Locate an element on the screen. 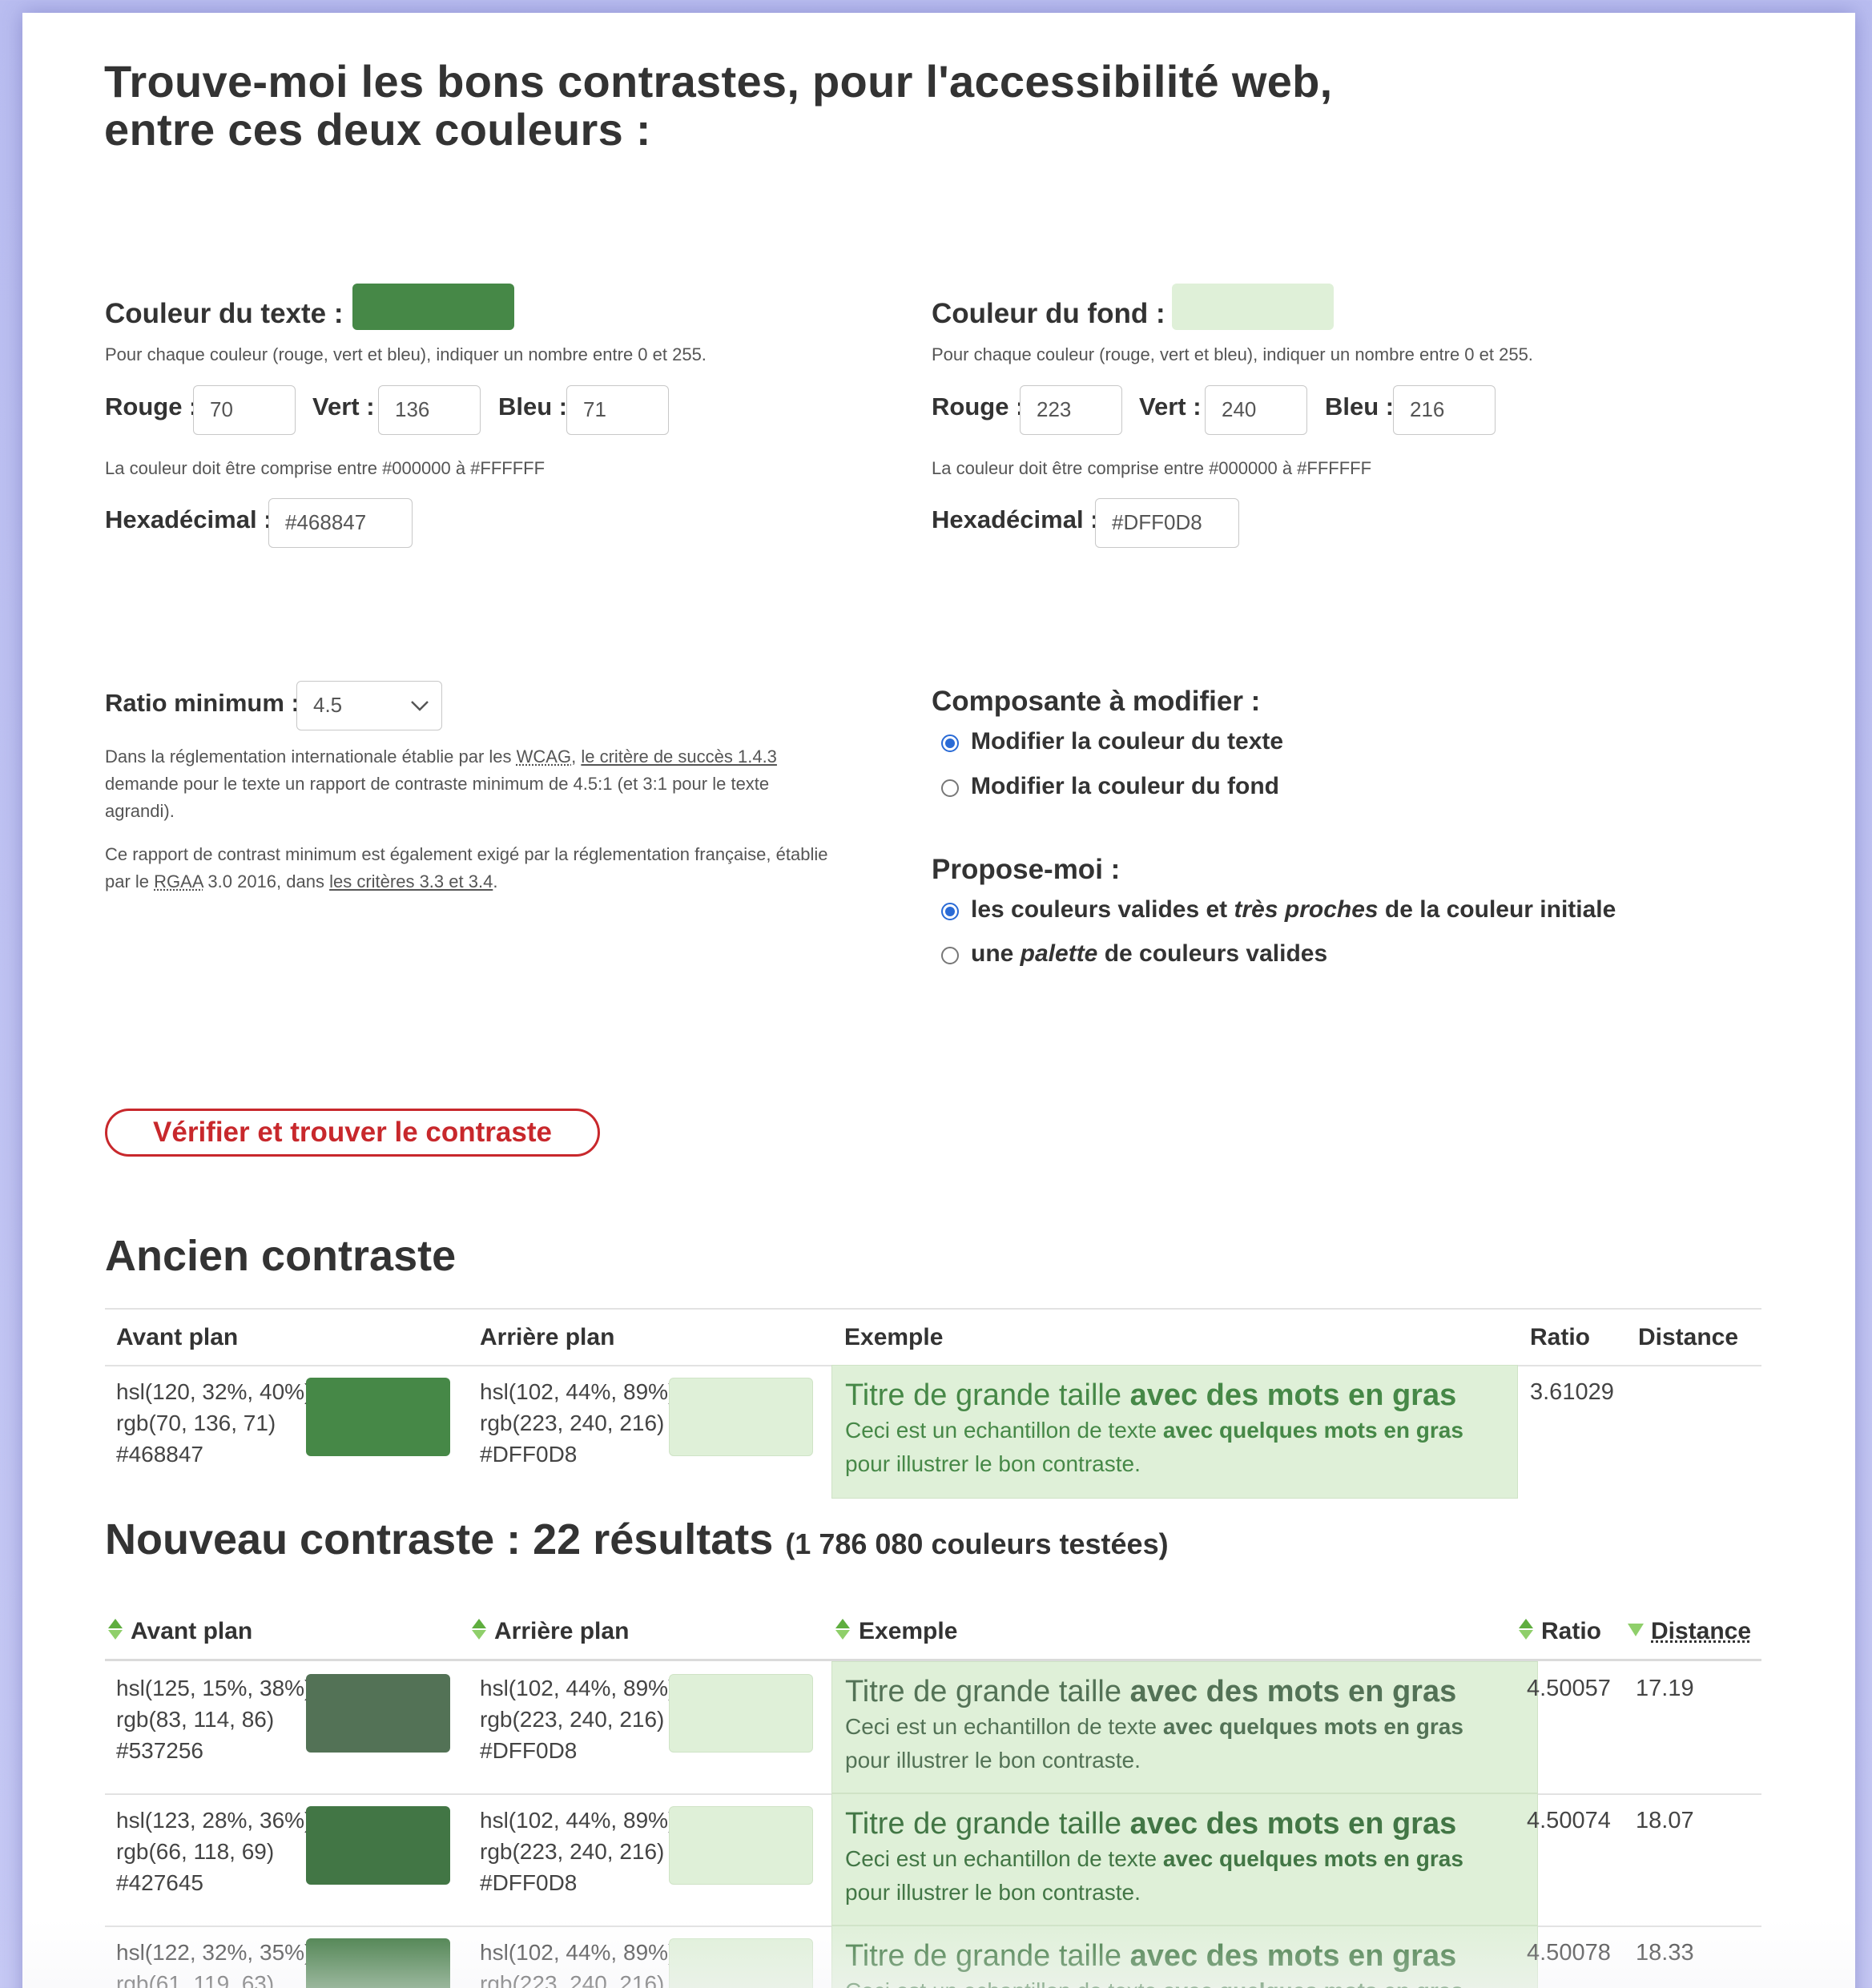  row-ratio: 4.50057 is located at coordinates (1569, 1688).